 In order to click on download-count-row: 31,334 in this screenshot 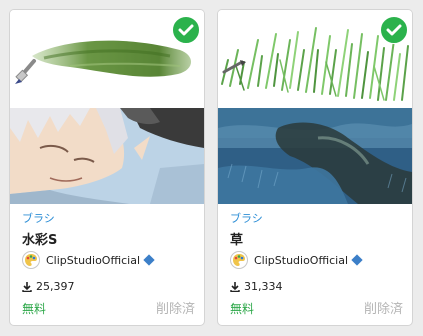, I will do `click(256, 286)`.